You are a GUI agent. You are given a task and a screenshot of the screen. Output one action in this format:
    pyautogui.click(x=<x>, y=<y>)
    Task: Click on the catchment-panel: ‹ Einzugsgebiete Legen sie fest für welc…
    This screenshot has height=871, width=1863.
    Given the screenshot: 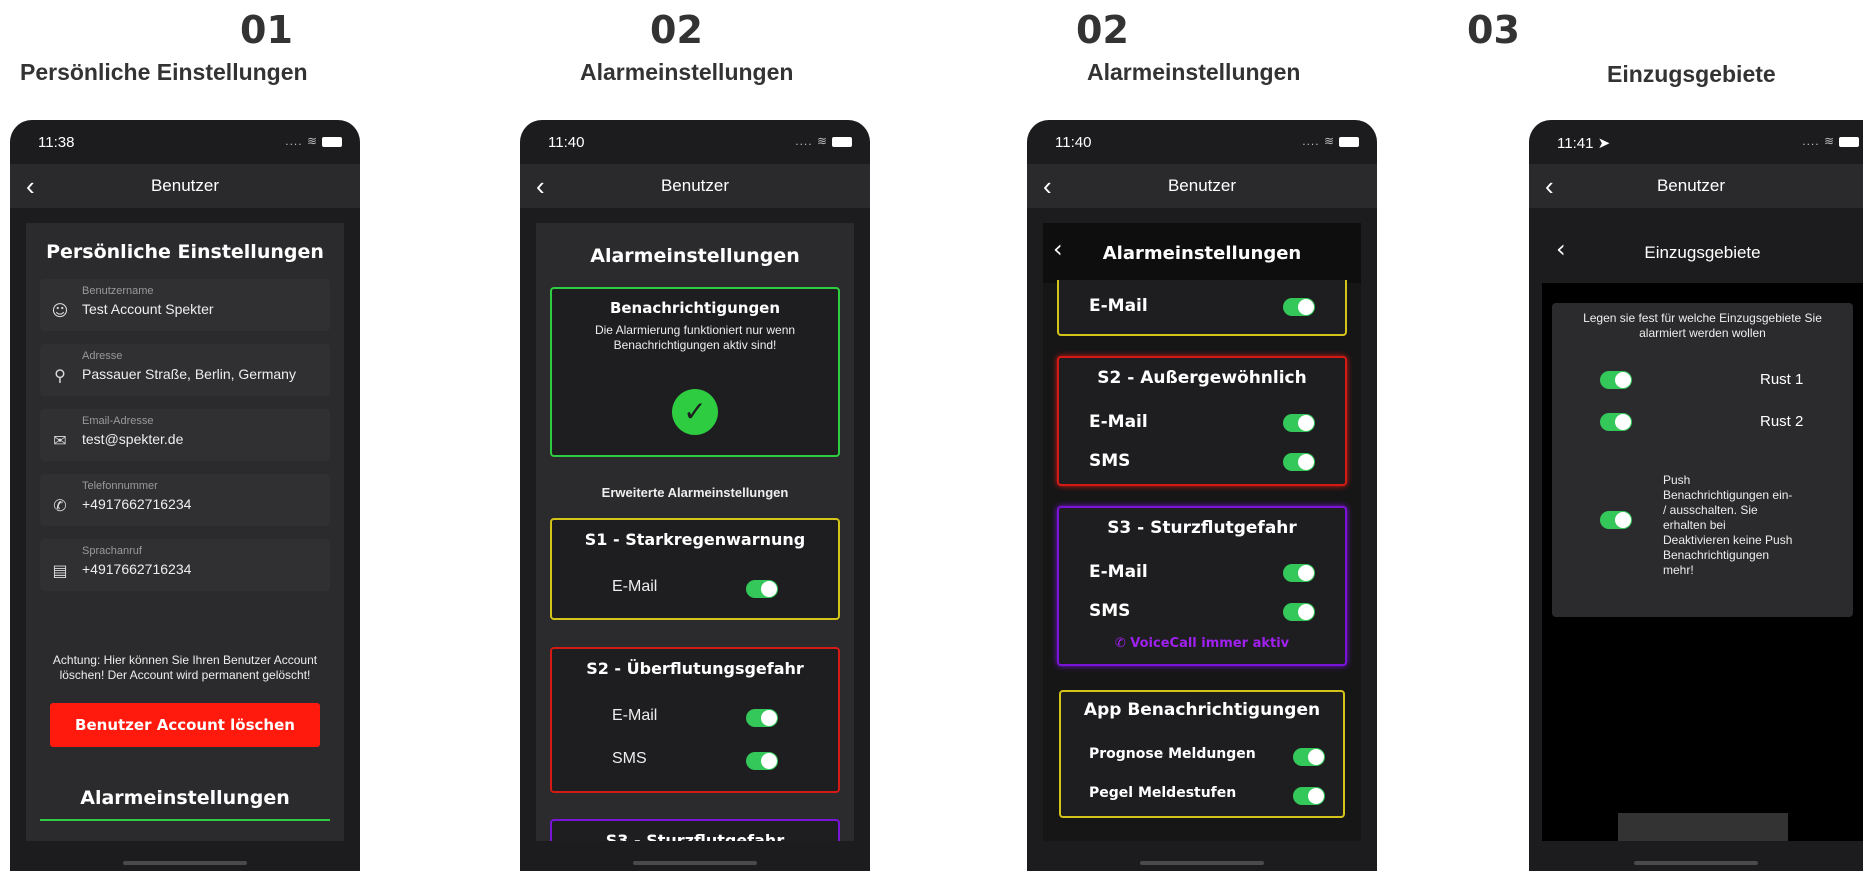 What is the action you would take?
    pyautogui.click(x=1702, y=532)
    